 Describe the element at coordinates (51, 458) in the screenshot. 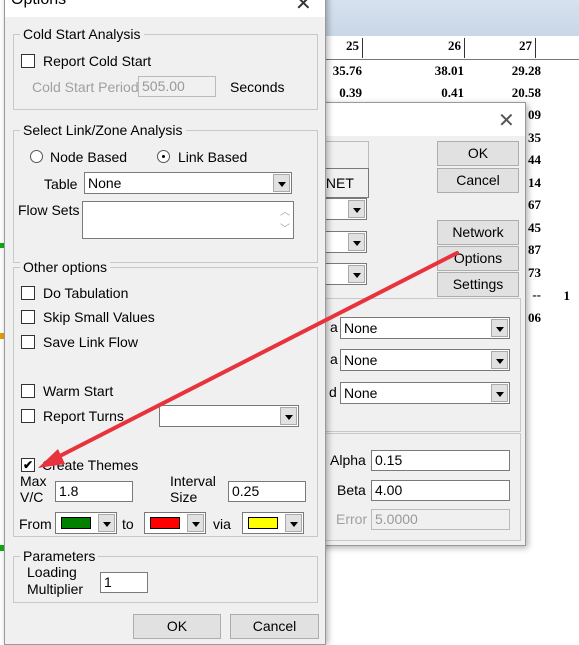

I see `arrow-head` at that location.